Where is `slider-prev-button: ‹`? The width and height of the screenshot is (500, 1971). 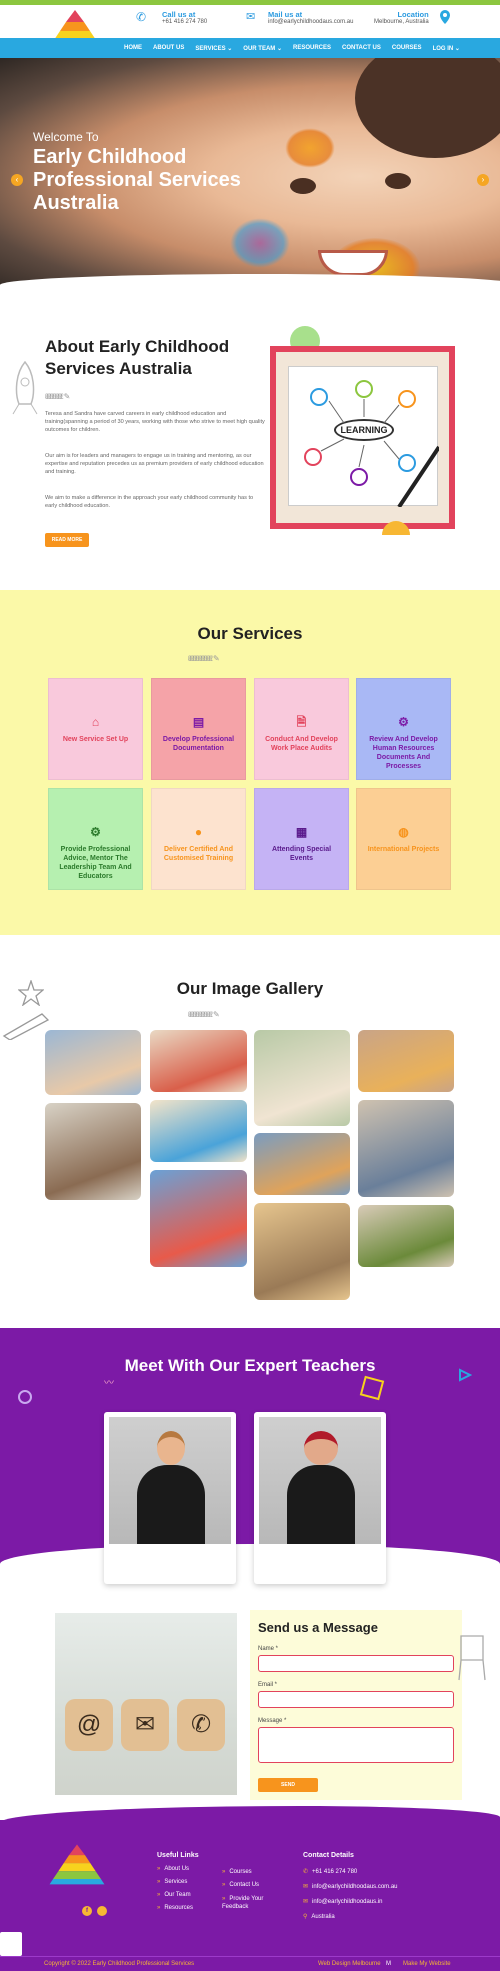
slider-prev-button: ‹ is located at coordinates (17, 180).